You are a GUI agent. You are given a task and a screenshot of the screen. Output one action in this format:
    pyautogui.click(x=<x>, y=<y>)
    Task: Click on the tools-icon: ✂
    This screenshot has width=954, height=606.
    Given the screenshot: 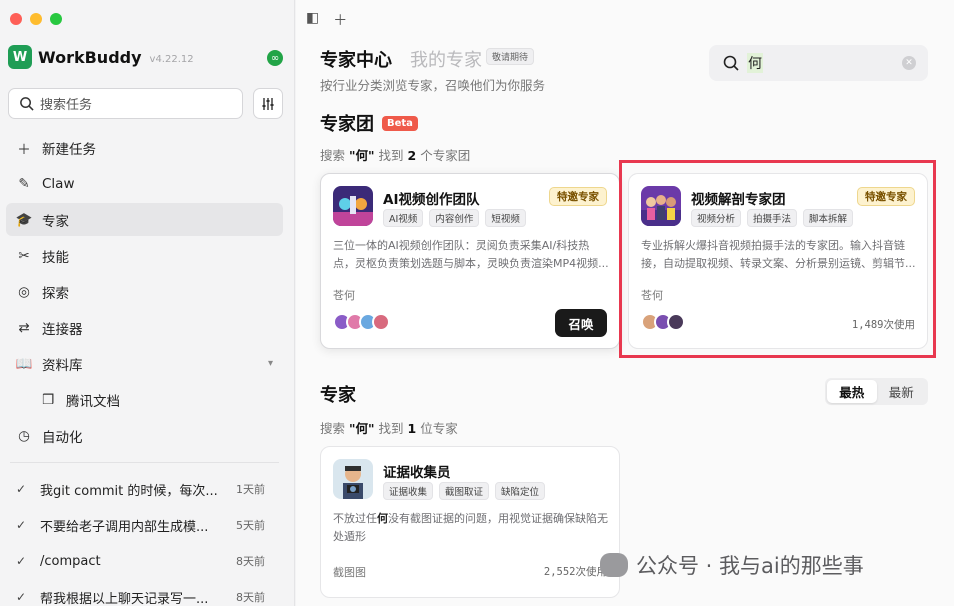 What is the action you would take?
    pyautogui.click(x=24, y=255)
    